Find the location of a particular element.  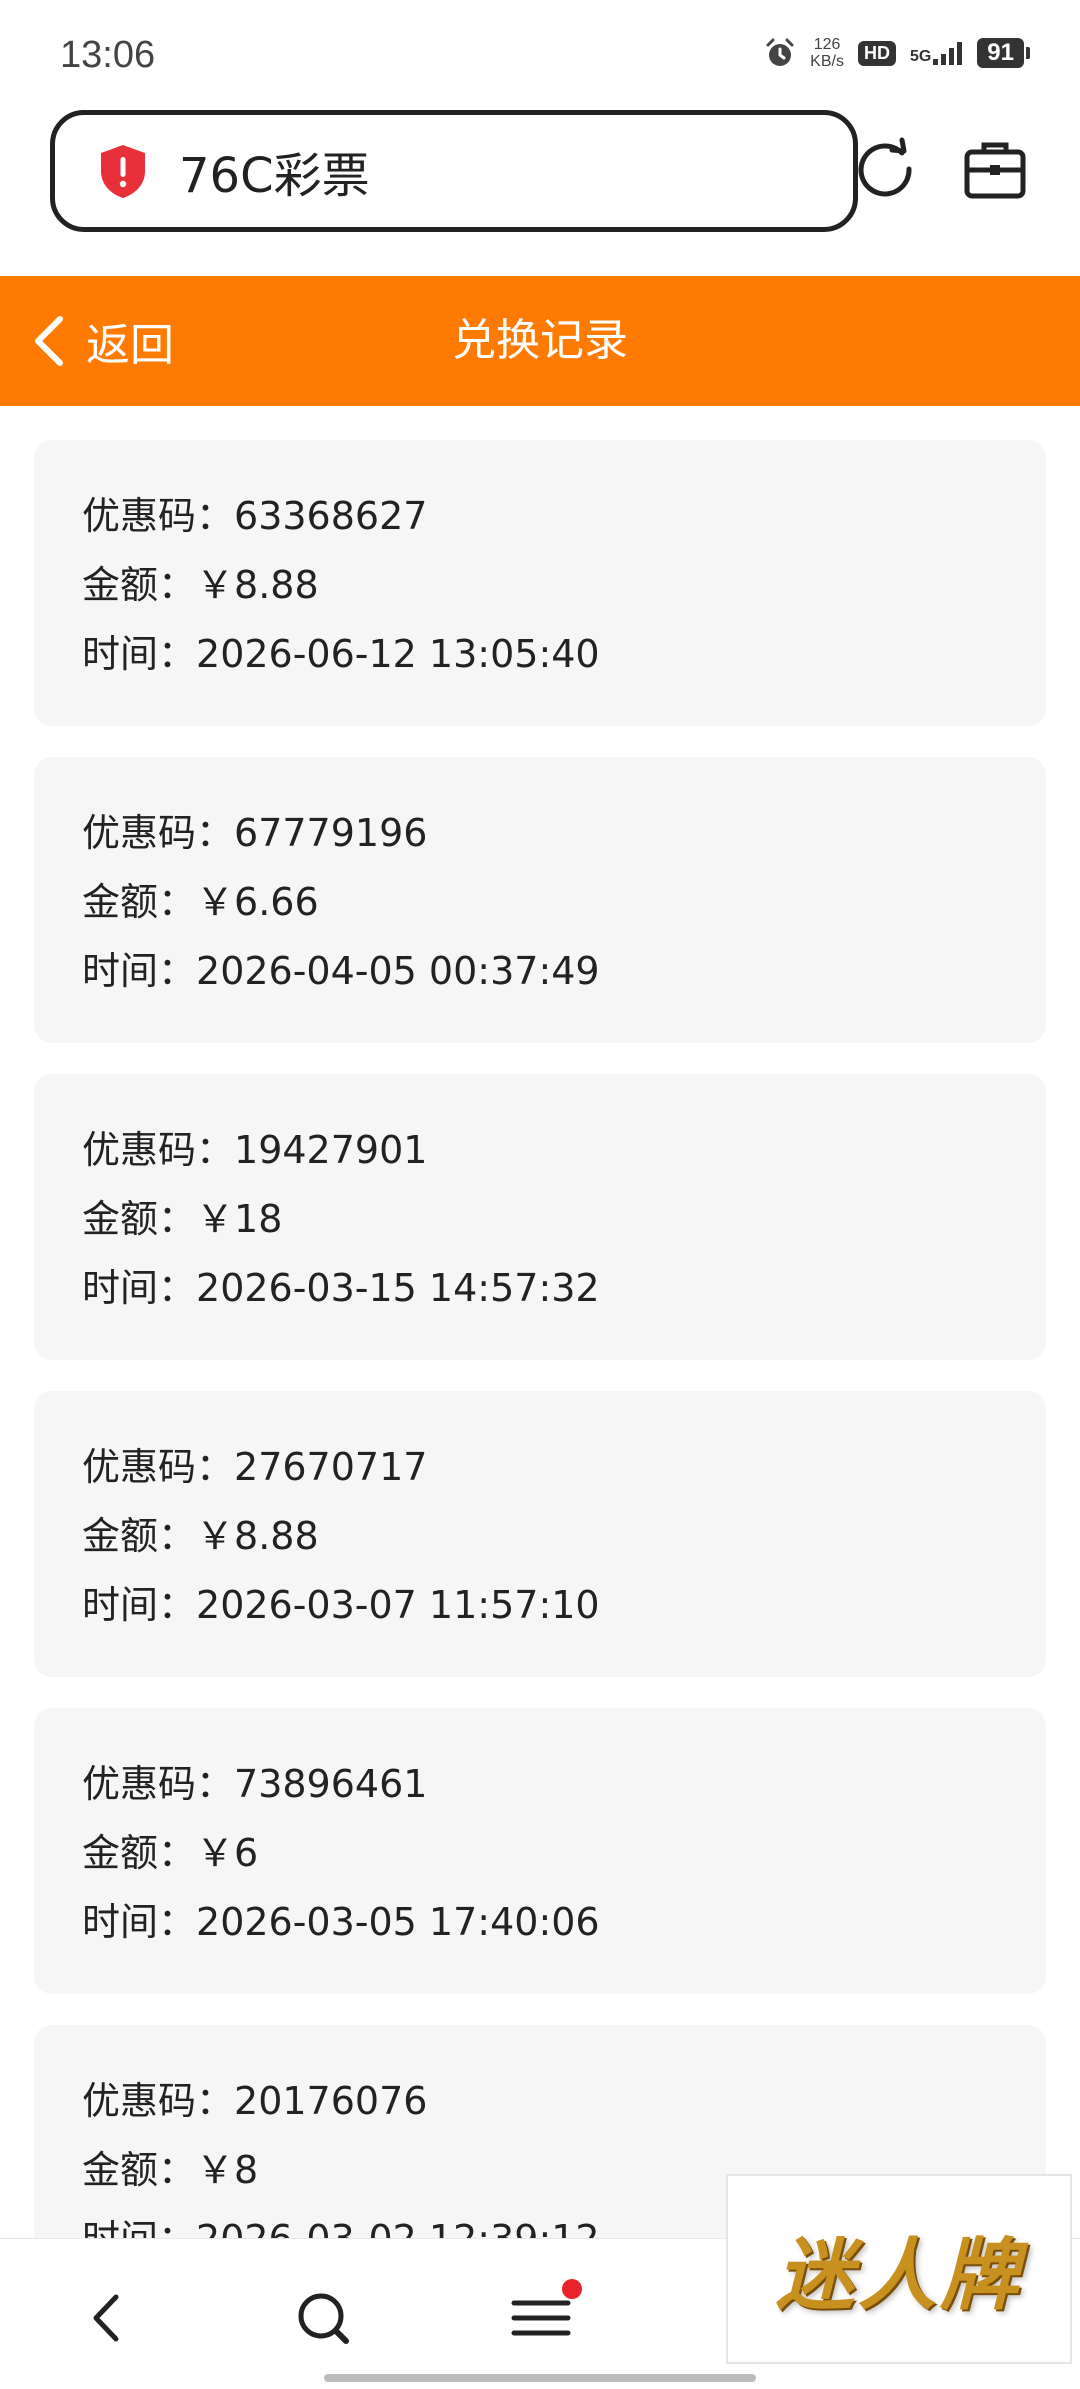

record-code: 优惠码：67779196 is located at coordinates (255, 833).